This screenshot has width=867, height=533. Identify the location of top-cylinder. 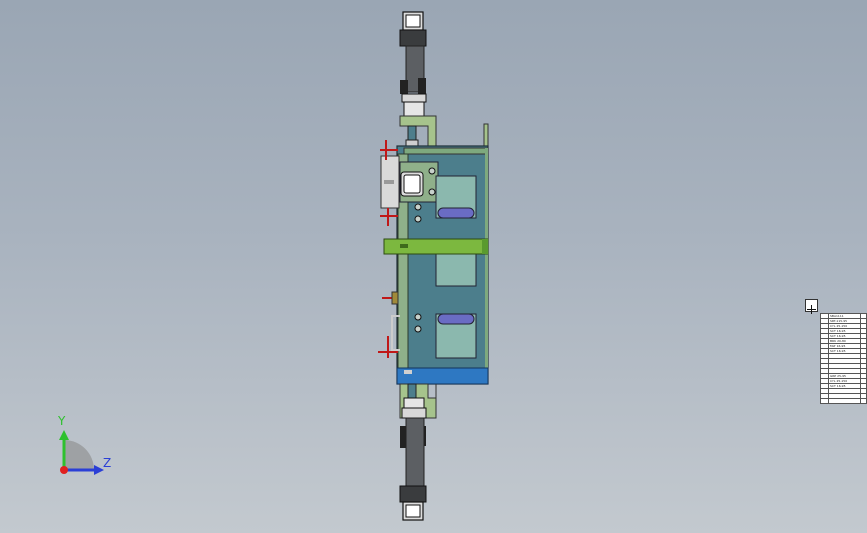
(413, 64).